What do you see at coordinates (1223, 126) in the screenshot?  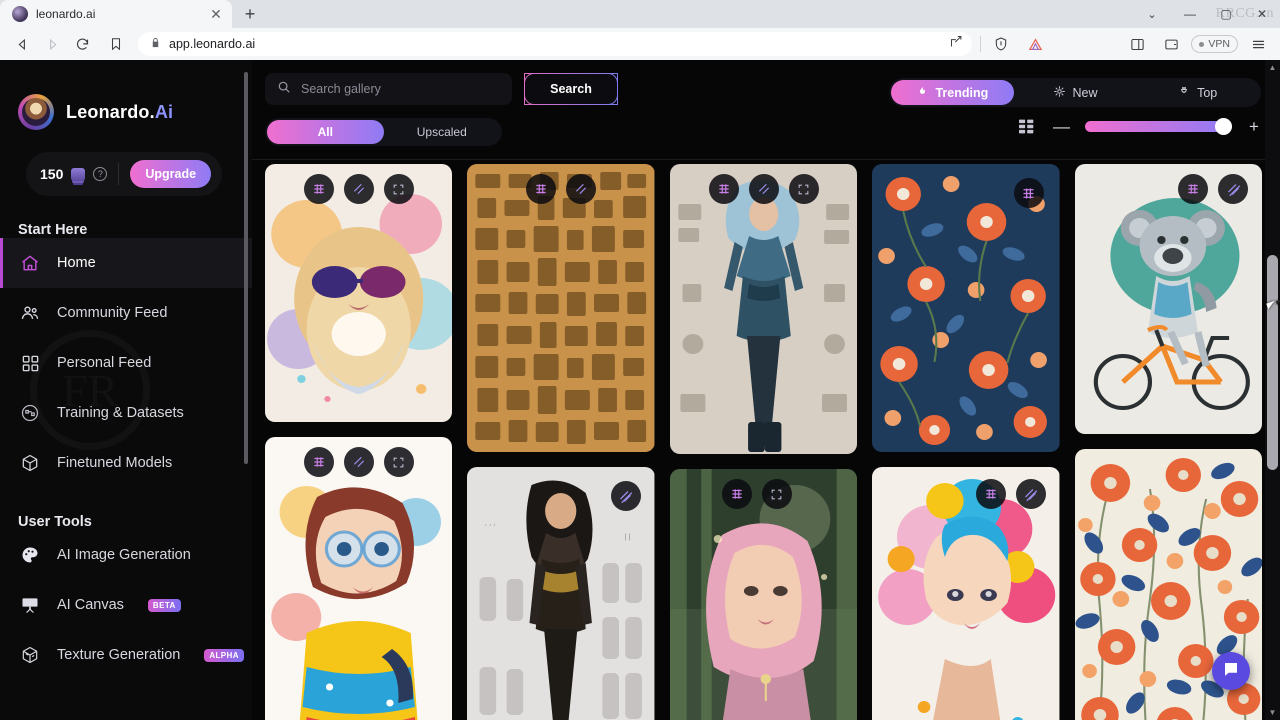 I see `zoom-slider-knob` at bounding box center [1223, 126].